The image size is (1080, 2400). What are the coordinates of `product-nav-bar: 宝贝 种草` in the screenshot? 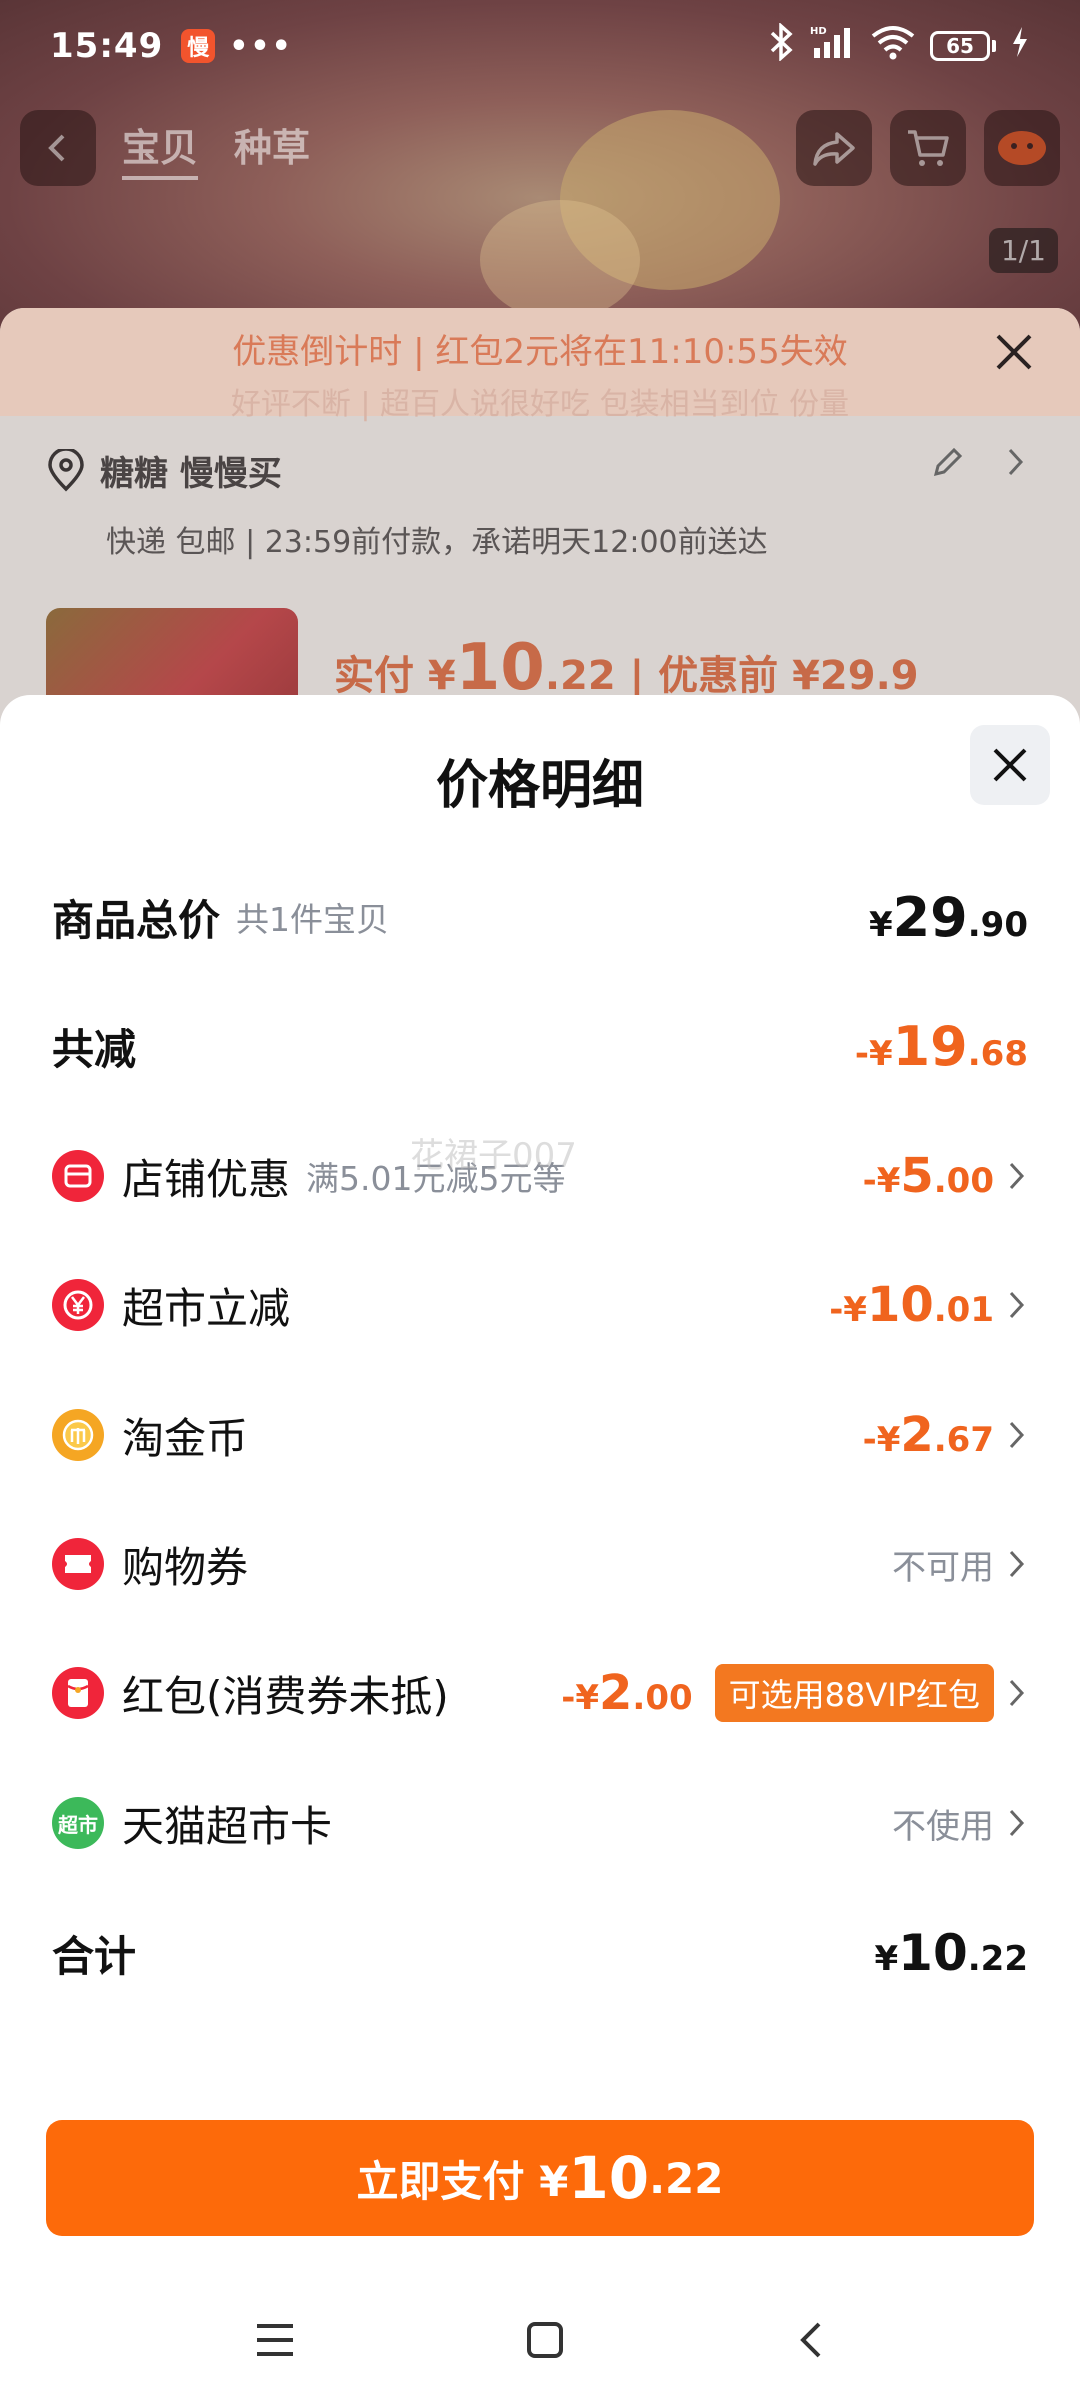 It's located at (540, 148).